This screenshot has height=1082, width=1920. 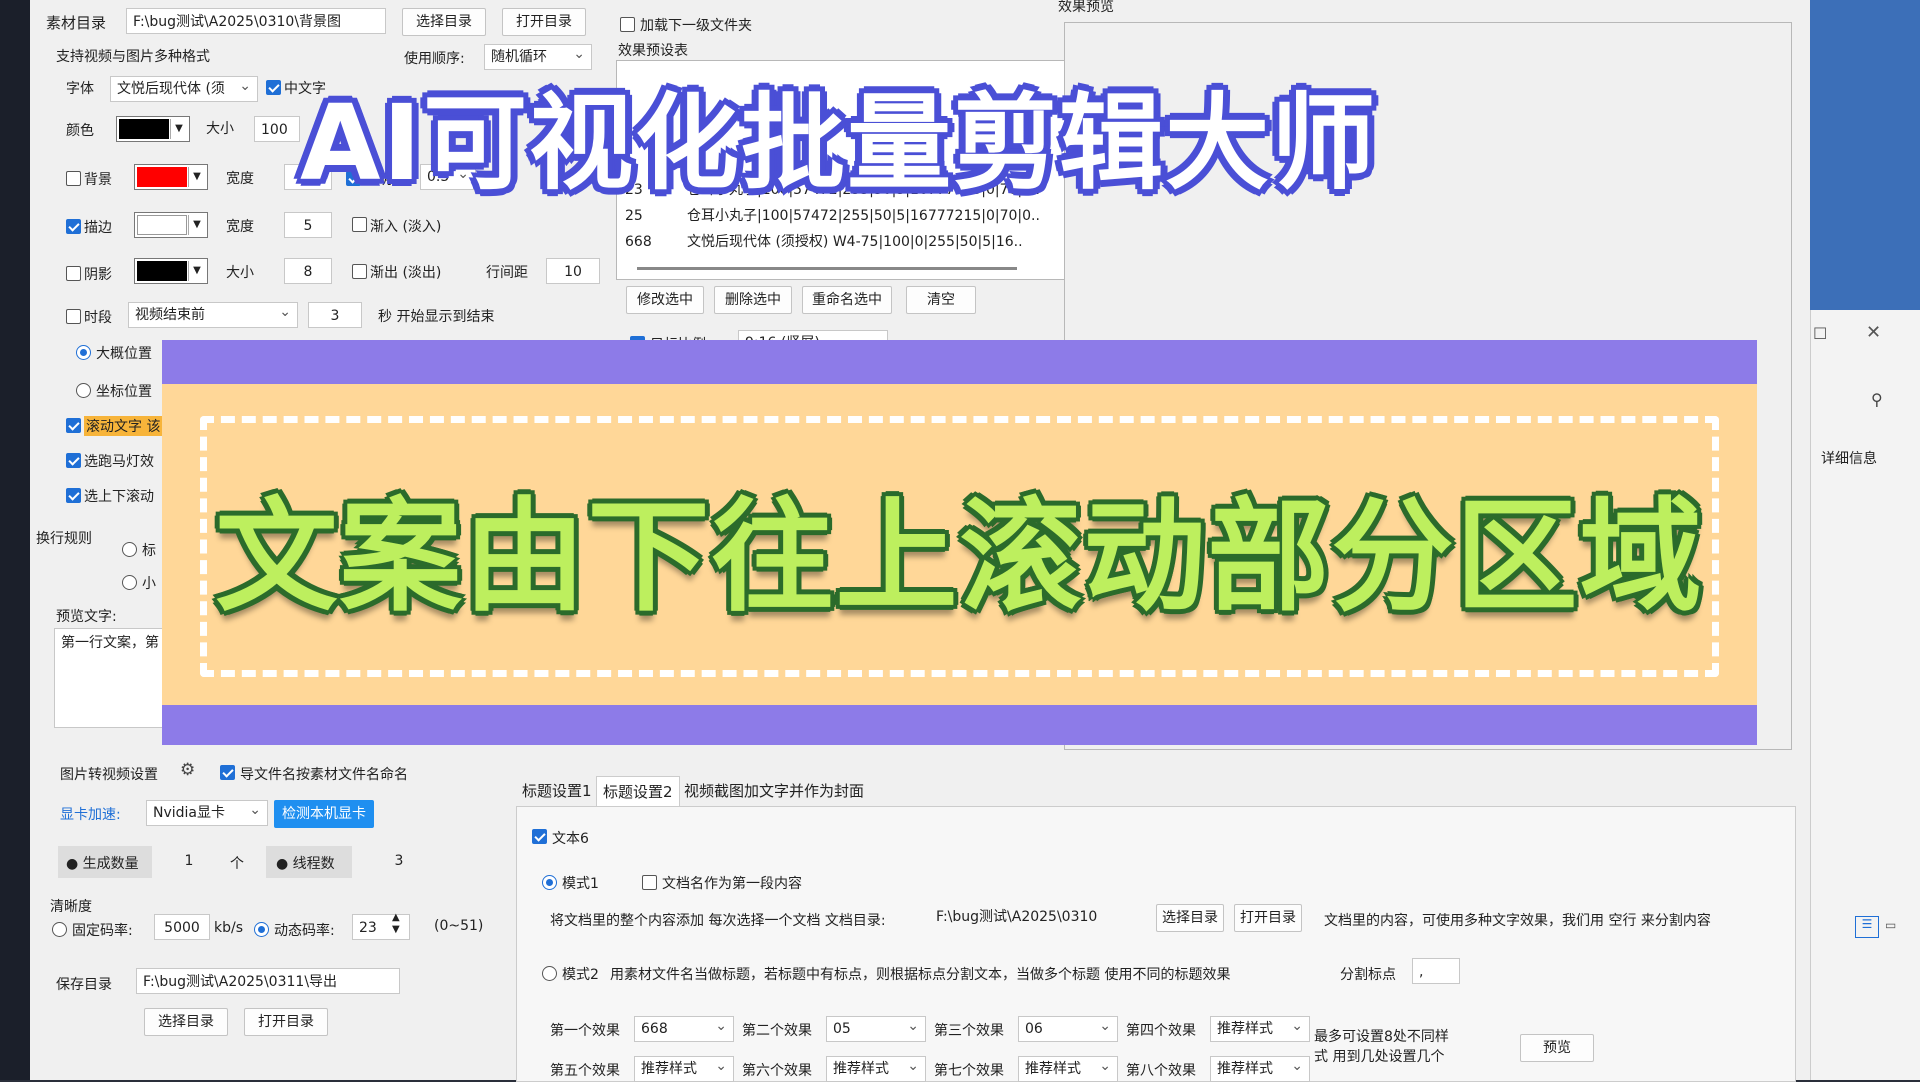 I want to click on effect-1-label: 第一个效果, so click(x=585, y=1031).